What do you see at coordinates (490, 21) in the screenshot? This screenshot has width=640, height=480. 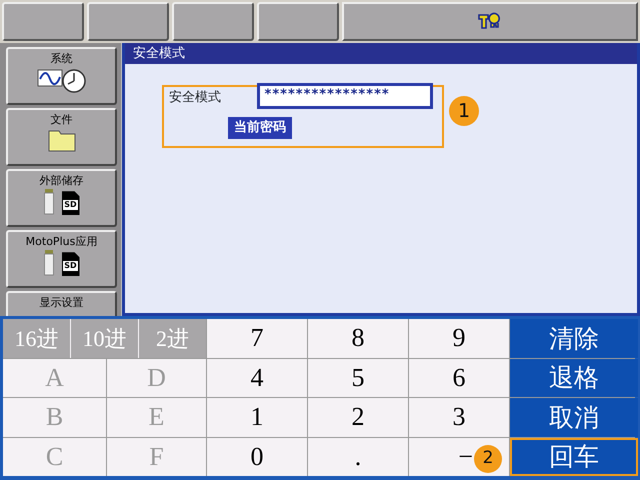 I see `key-icon` at bounding box center [490, 21].